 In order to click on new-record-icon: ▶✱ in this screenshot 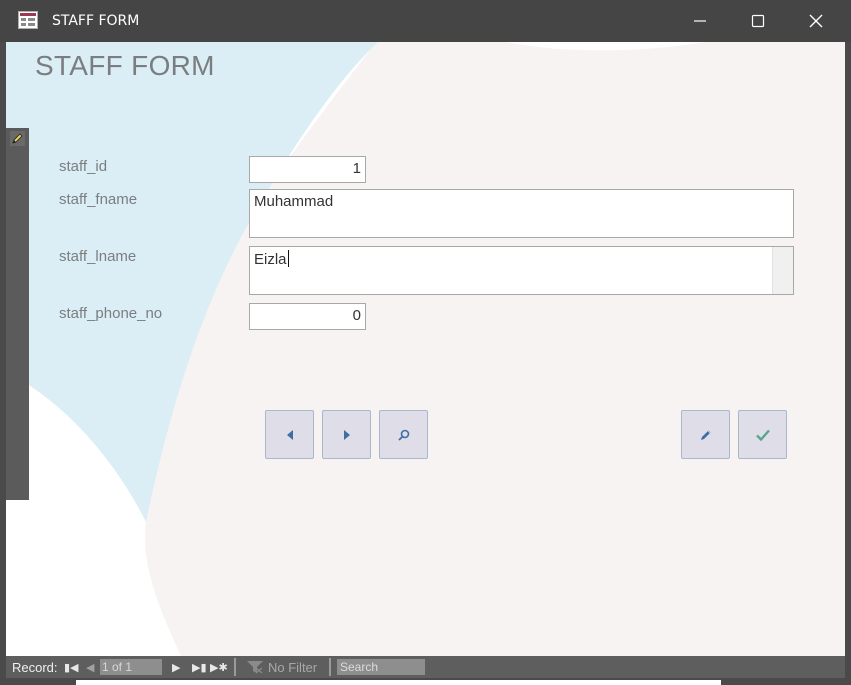, I will do `click(219, 667)`.